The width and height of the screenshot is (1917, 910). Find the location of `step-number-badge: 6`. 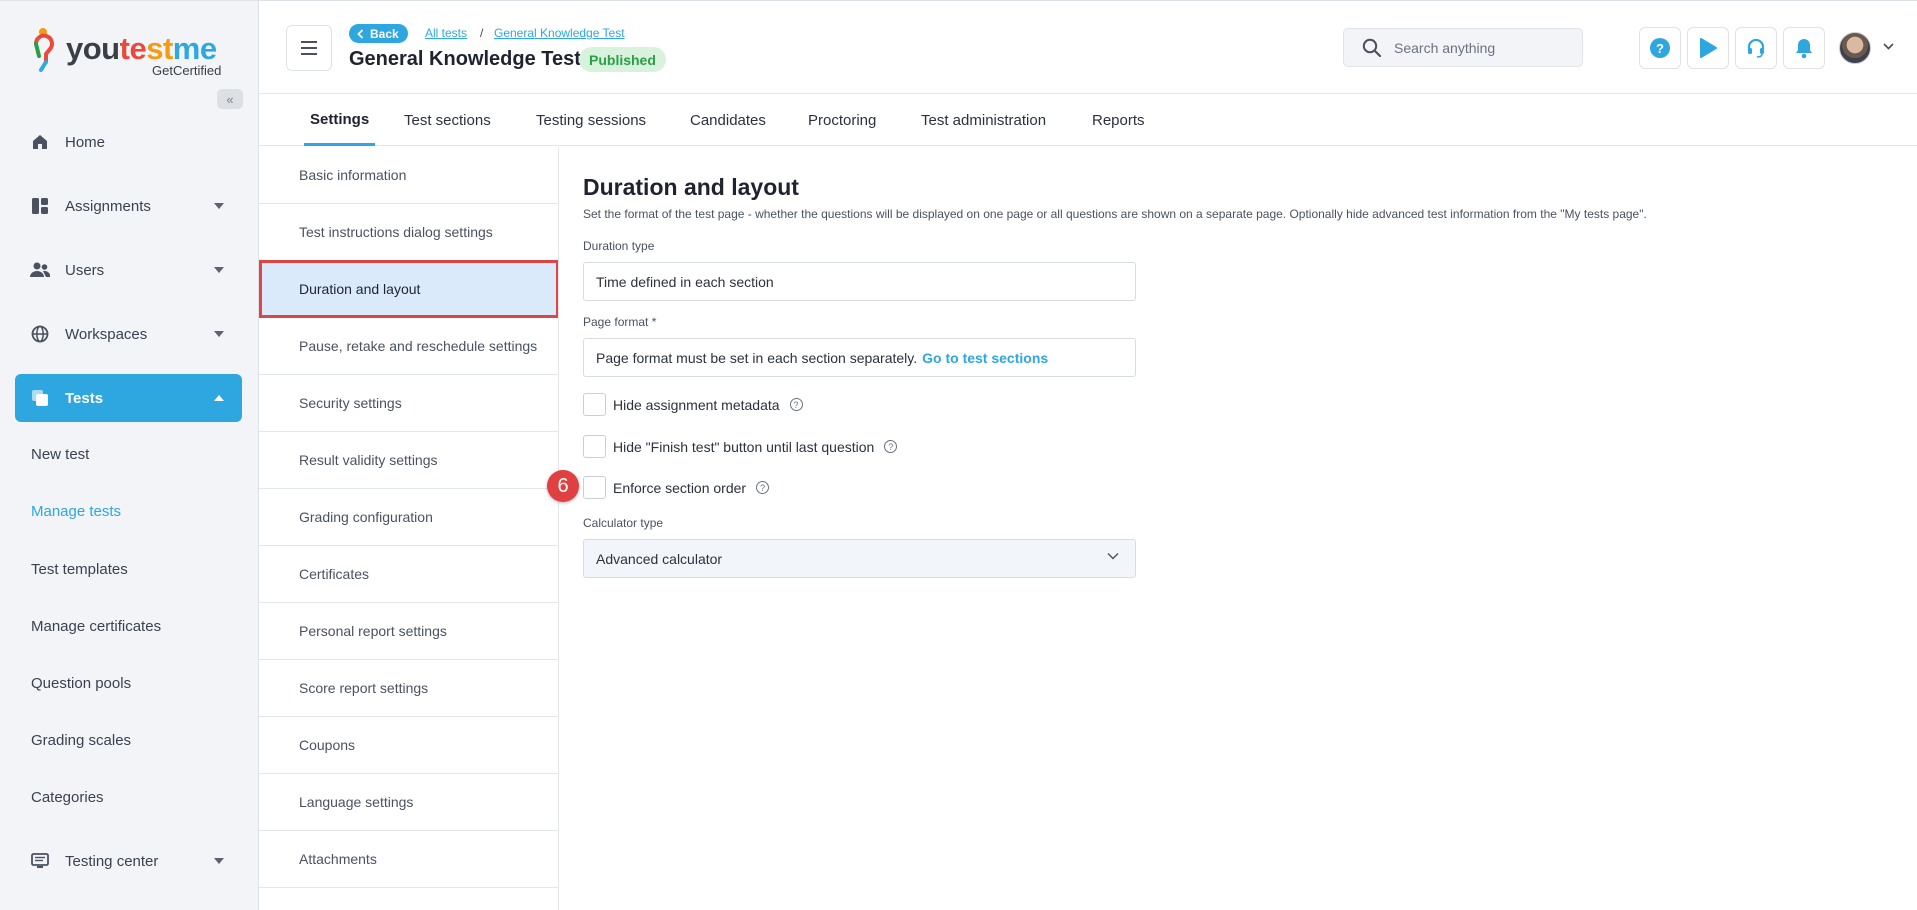

step-number-badge: 6 is located at coordinates (563, 486).